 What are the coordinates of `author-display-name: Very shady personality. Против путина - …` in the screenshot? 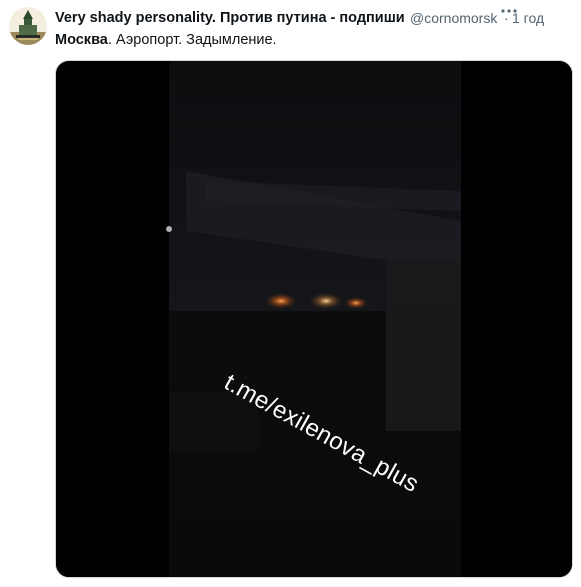 It's located at (231, 18).